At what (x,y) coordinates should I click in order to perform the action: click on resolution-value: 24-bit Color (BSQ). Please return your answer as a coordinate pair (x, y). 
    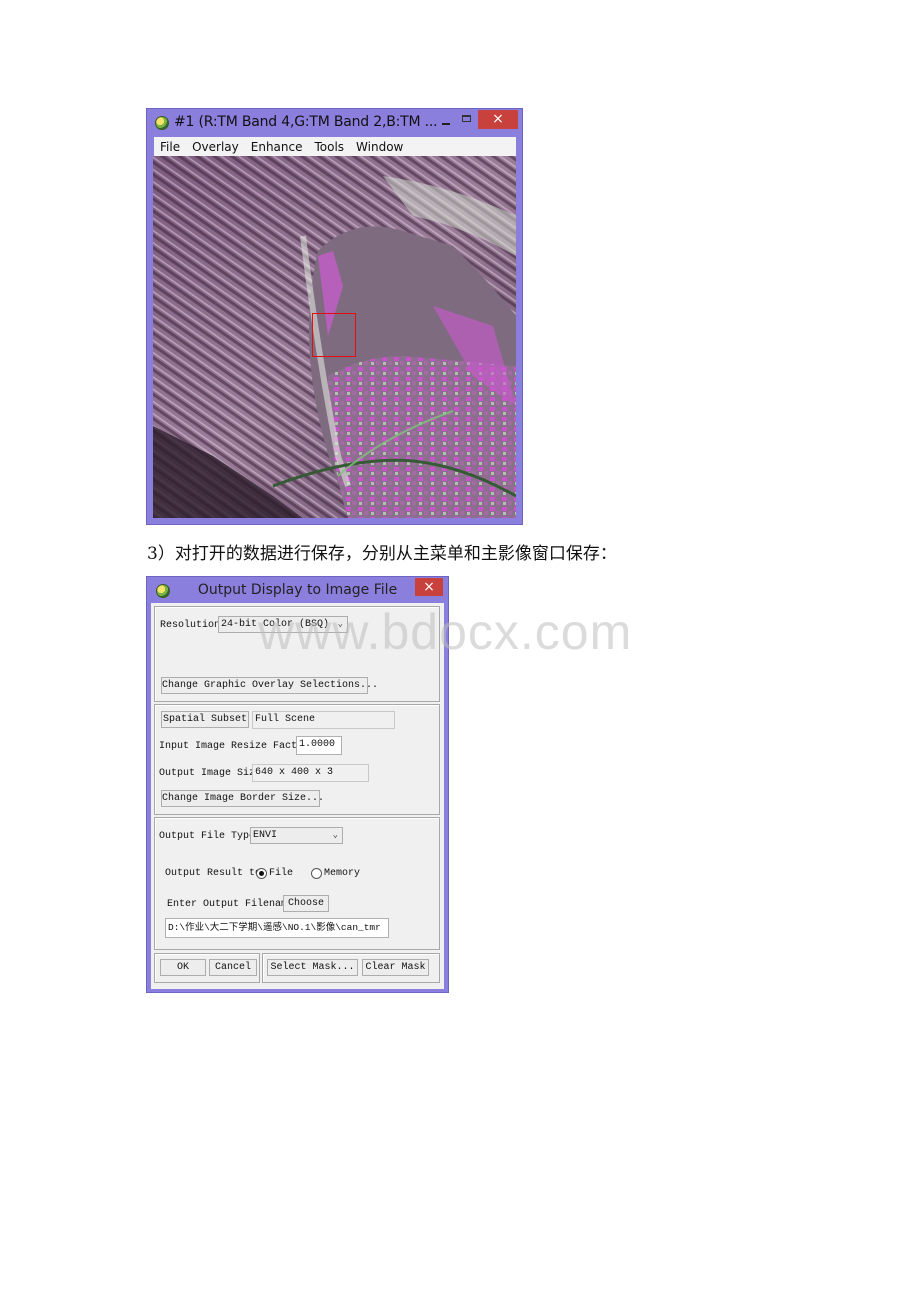
    Looking at the image, I should click on (275, 624).